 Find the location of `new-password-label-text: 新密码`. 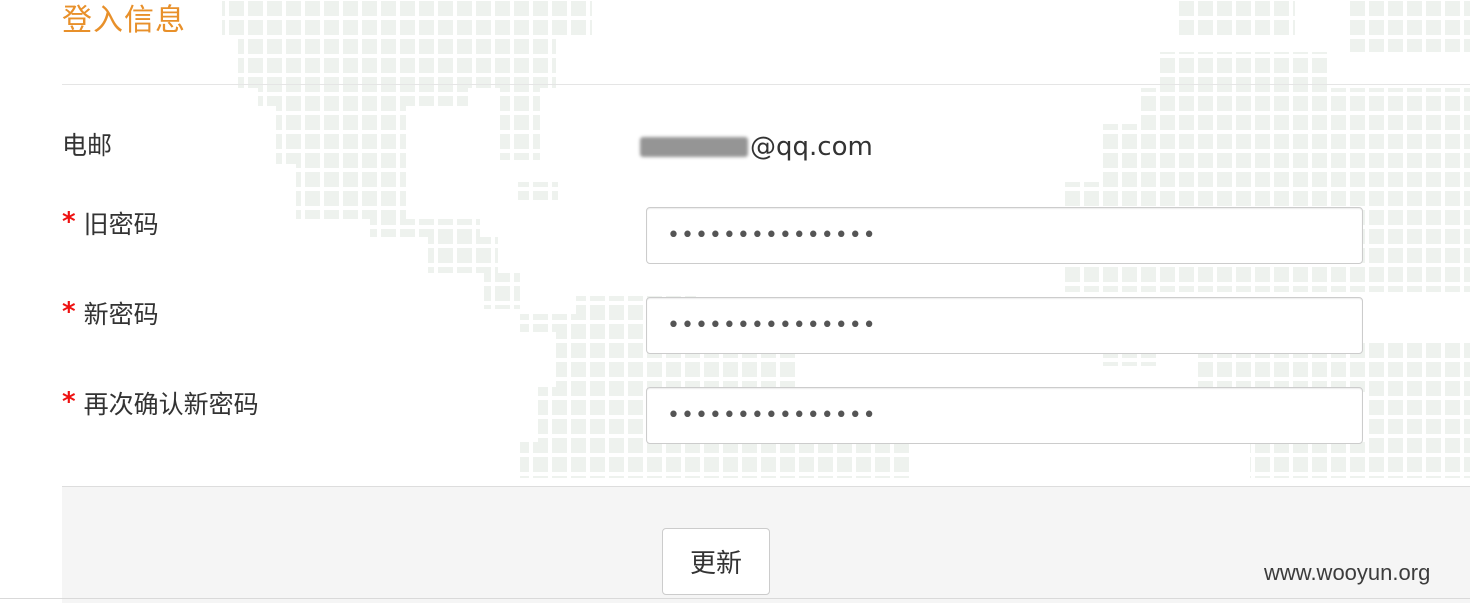

new-password-label-text: 新密码 is located at coordinates (121, 314).